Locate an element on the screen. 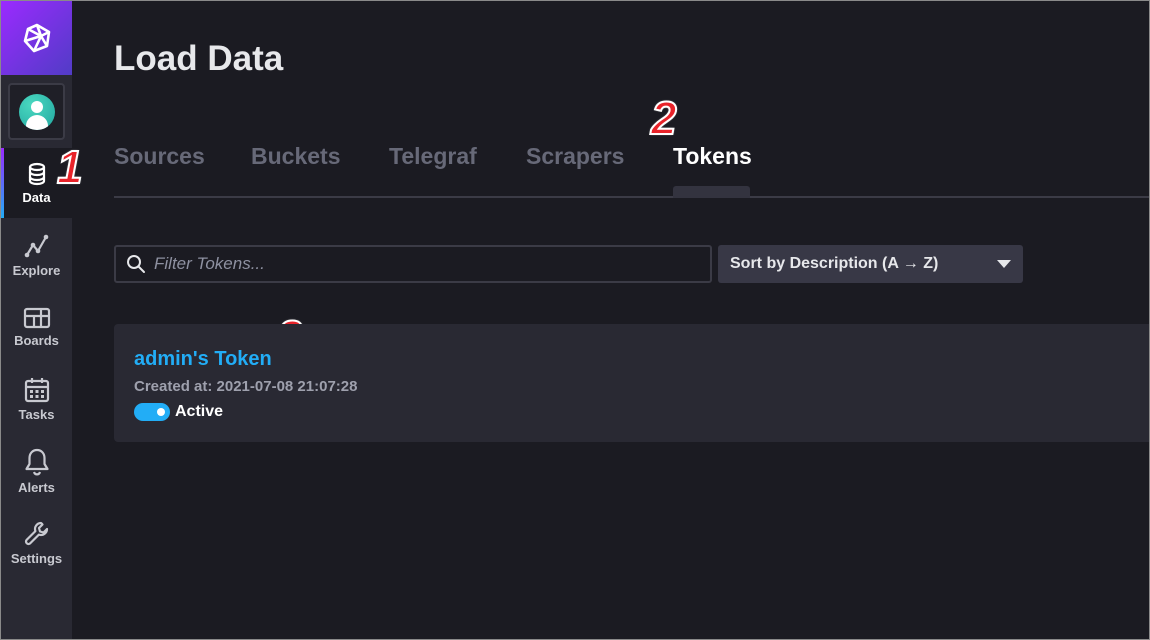 This screenshot has width=1150, height=640. avatar is located at coordinates (36, 111).